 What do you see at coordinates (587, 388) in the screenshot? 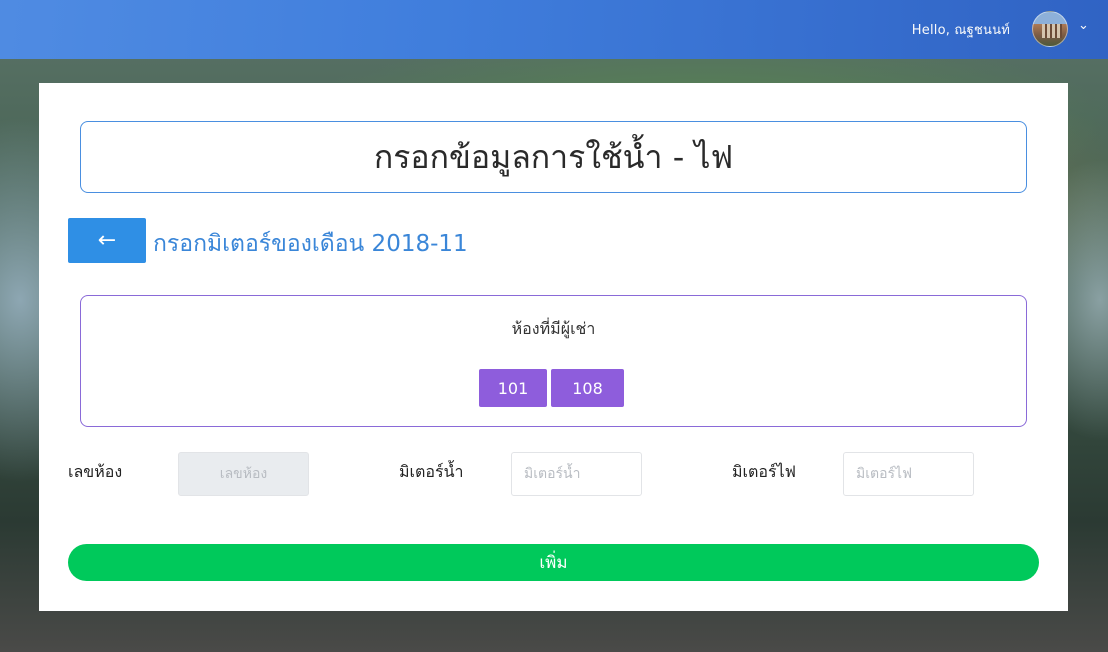
I see `room-button-108: 108` at bounding box center [587, 388].